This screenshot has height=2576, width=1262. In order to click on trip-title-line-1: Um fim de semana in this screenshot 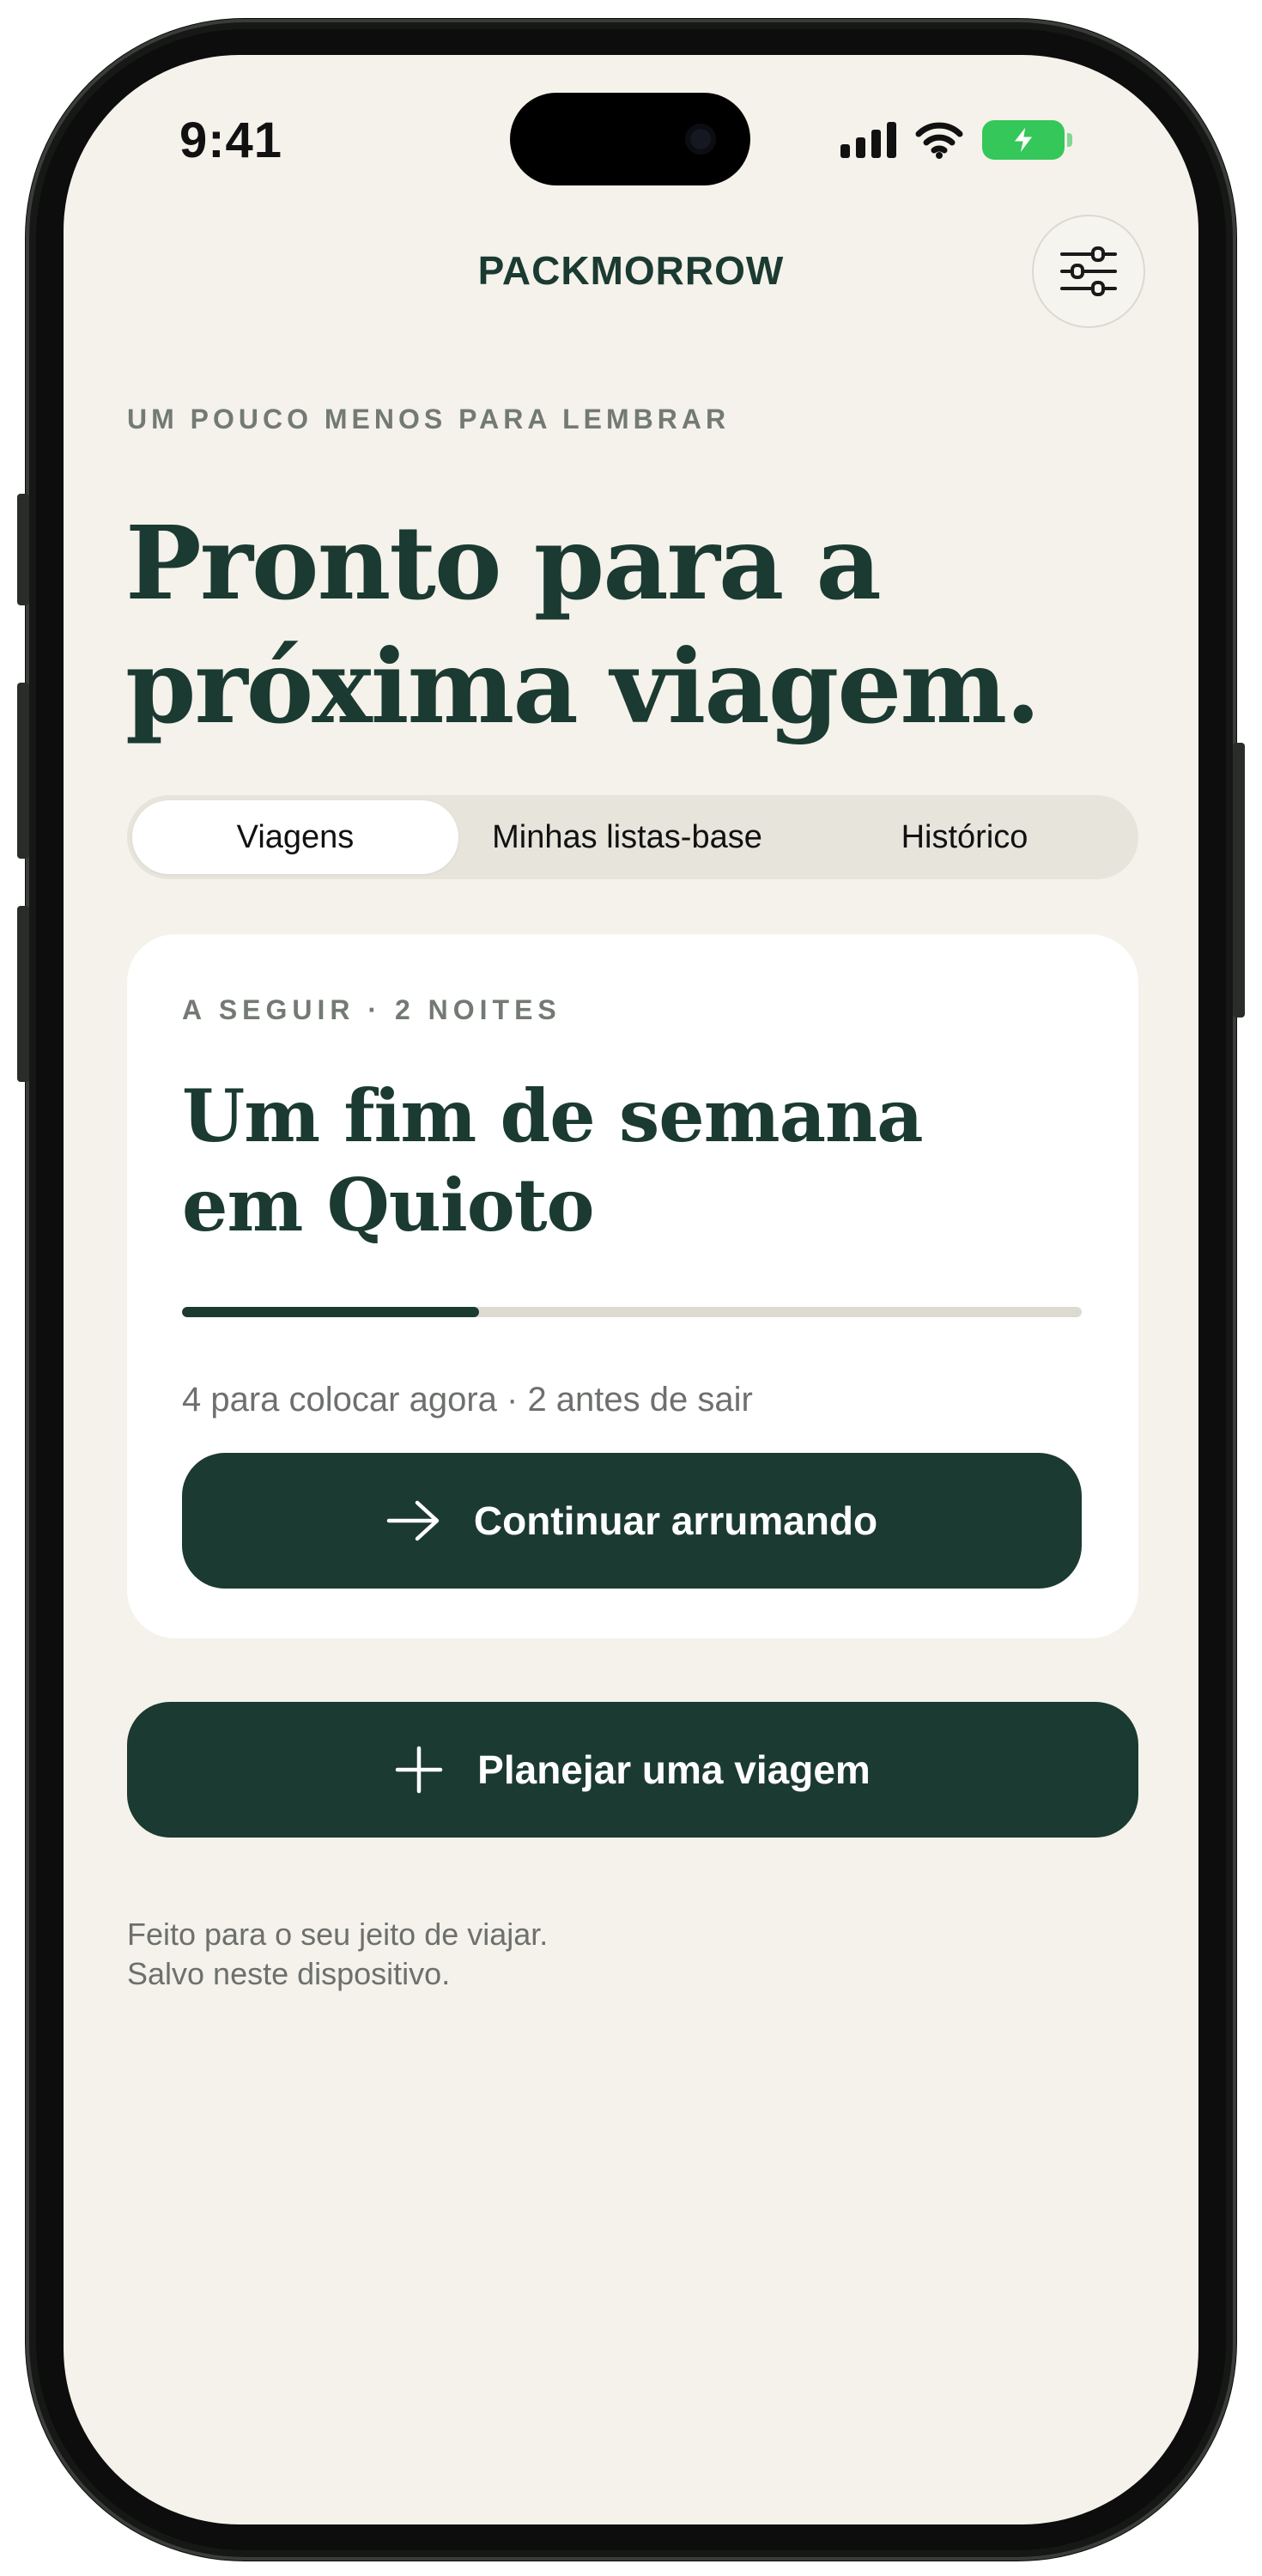, I will do `click(553, 1115)`.